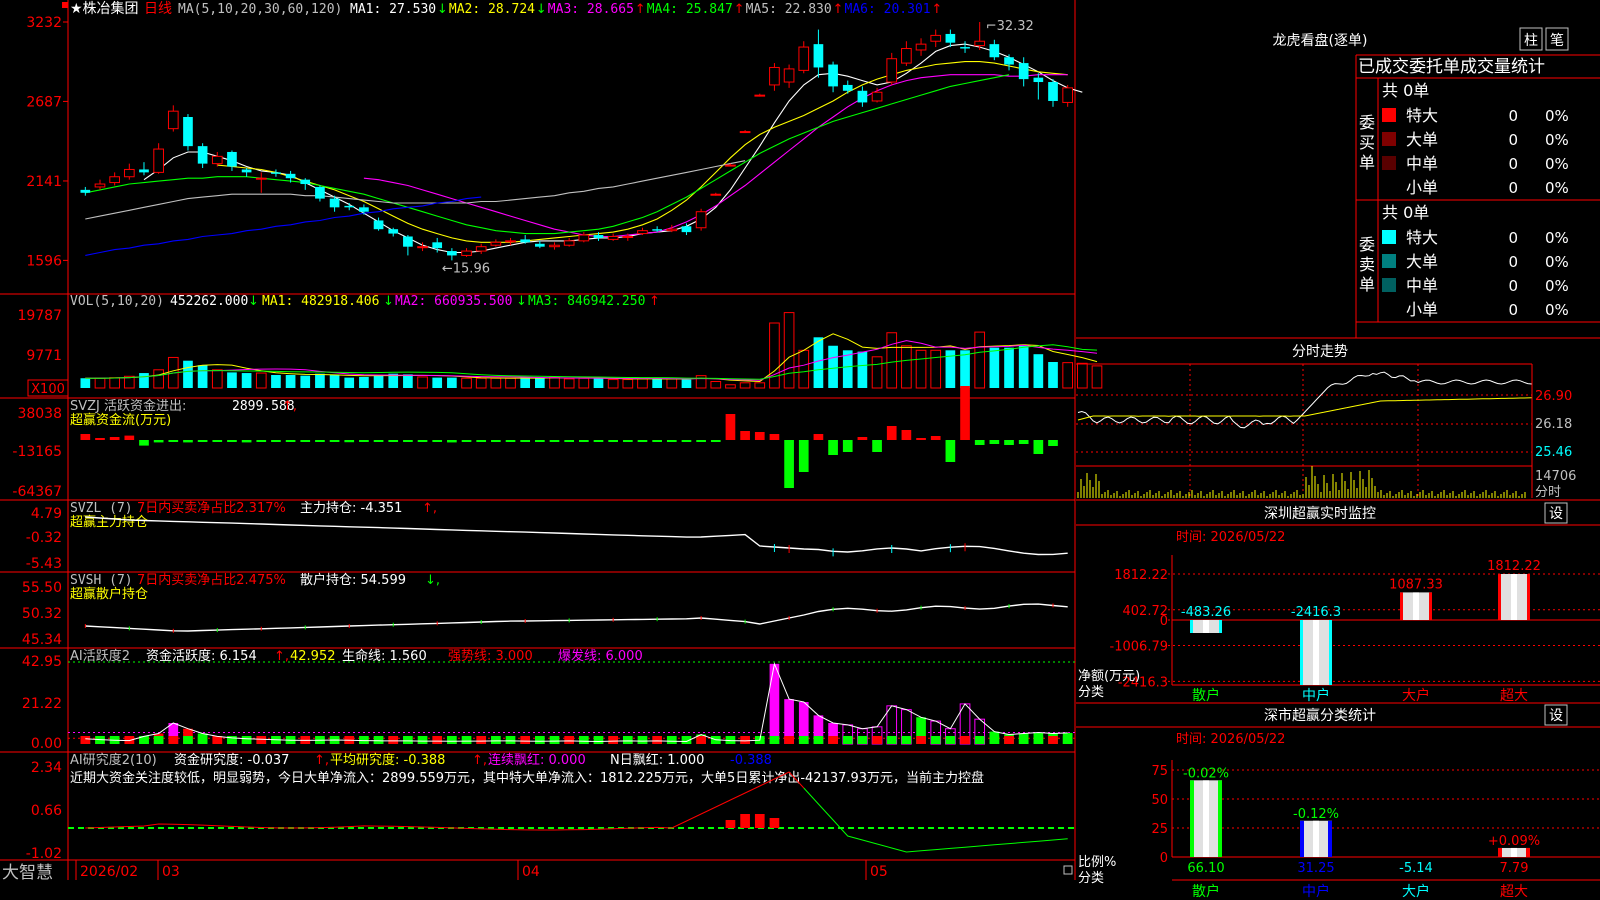 Image resolution: width=1600 pixels, height=900 pixels. What do you see at coordinates (289, 406) in the screenshot?
I see `svzj-arrow: ↑,` at bounding box center [289, 406].